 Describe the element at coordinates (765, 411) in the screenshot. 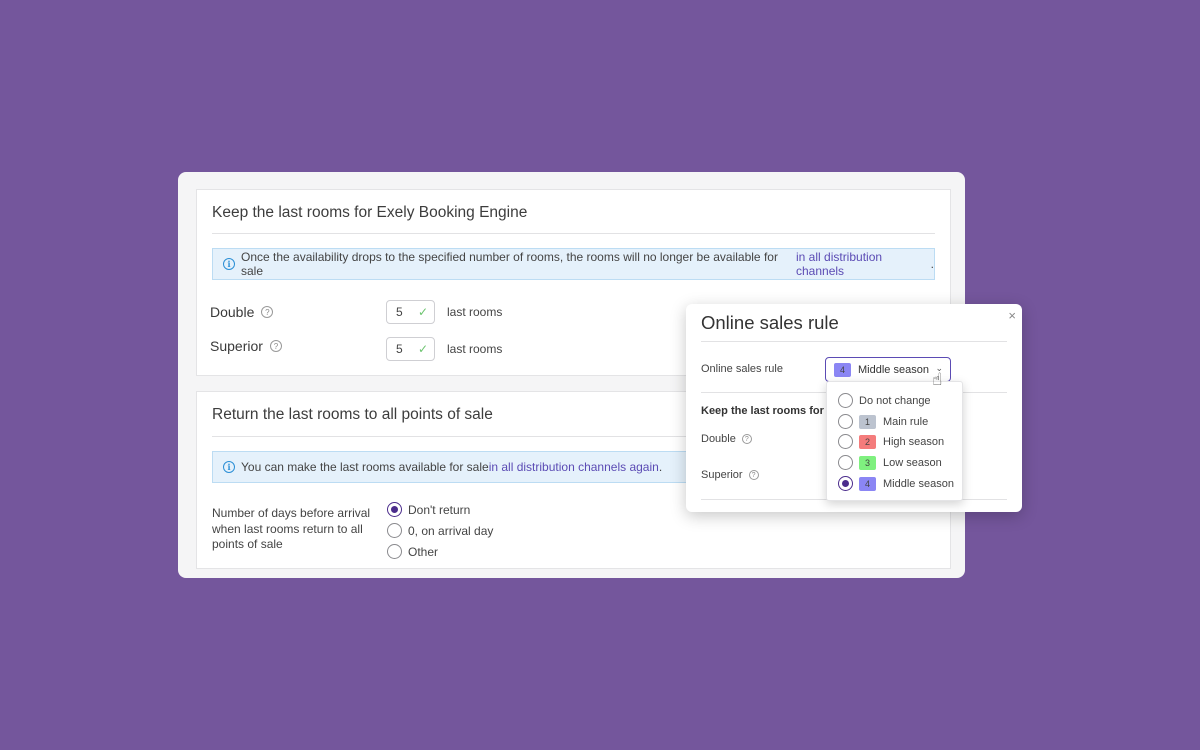

I see `modal-subtitle: Keep the last rooms for l` at that location.